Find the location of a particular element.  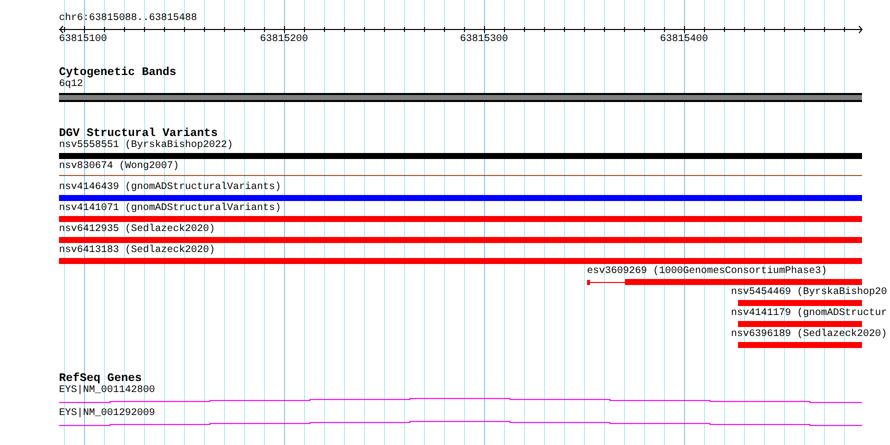

feature-label: nsv5558551 (ByrskaBishop2022) is located at coordinates (146, 146).